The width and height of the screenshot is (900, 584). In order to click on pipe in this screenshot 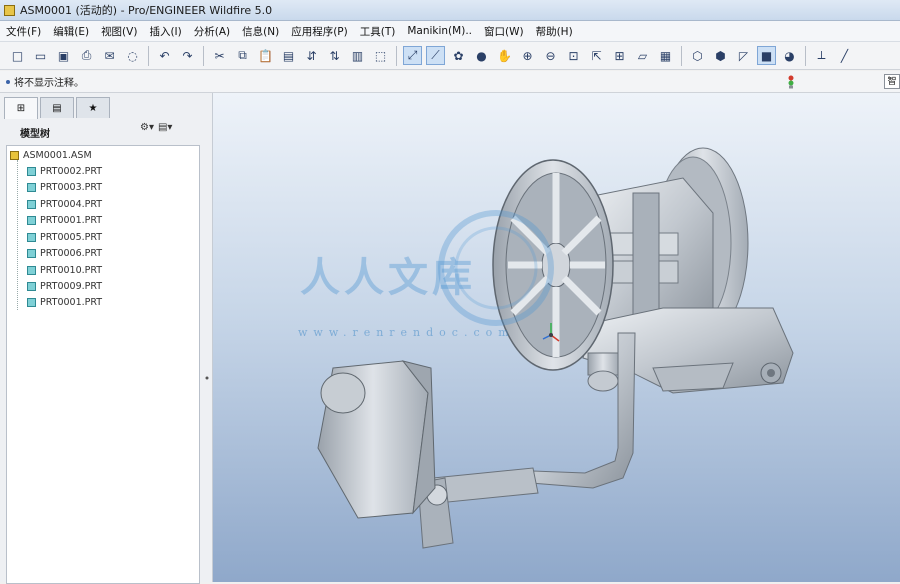, I will do `click(603, 372)`.